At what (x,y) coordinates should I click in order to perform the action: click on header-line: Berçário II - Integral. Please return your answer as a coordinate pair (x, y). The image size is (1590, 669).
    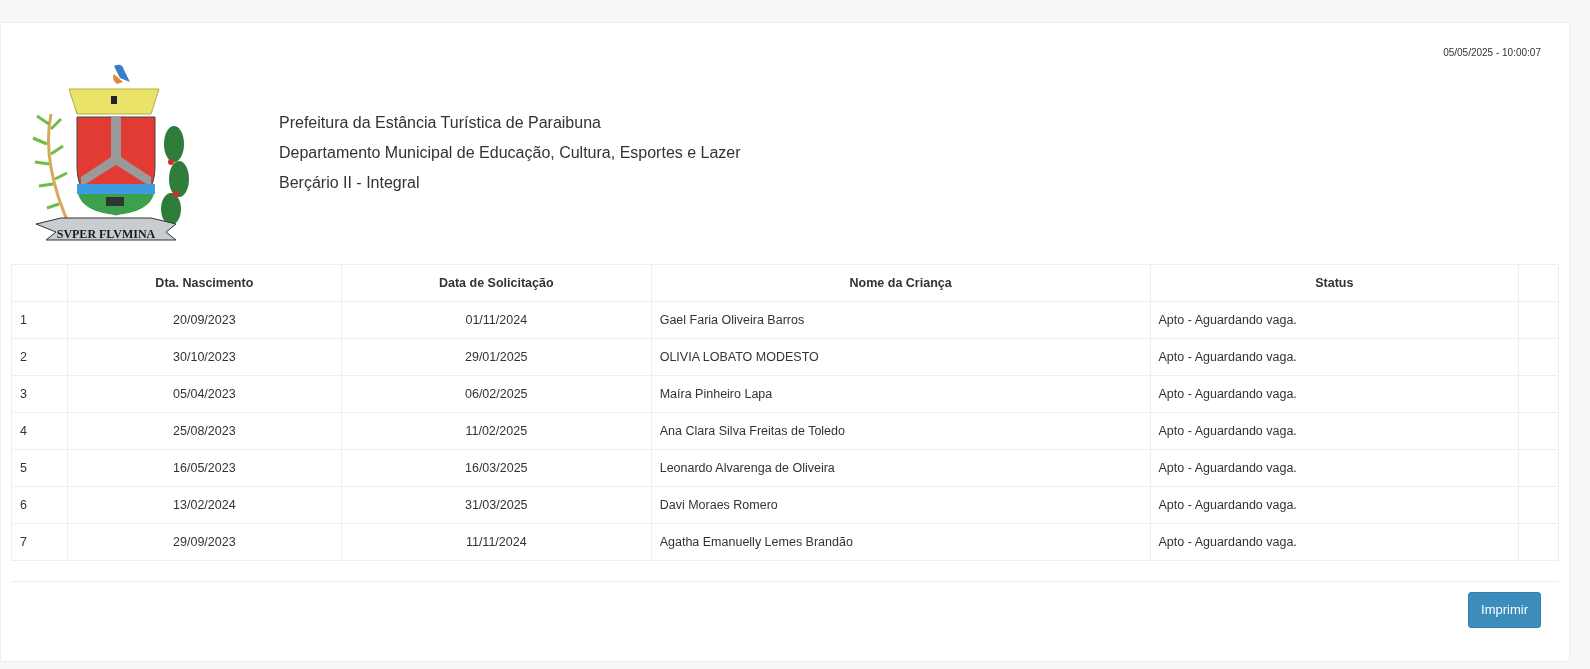
    Looking at the image, I should click on (349, 183).